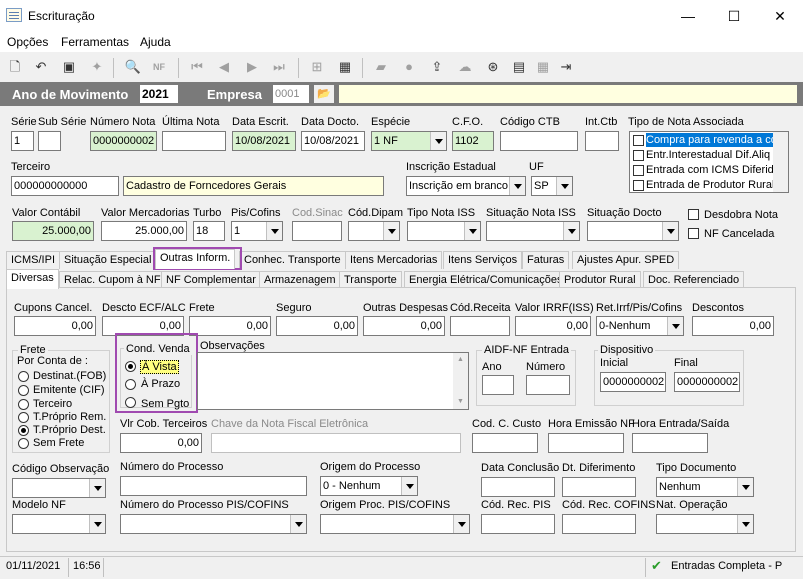 This screenshot has width=803, height=579. Describe the element at coordinates (404, 326) in the screenshot. I see `outras-despesas-field: 0,00` at that location.